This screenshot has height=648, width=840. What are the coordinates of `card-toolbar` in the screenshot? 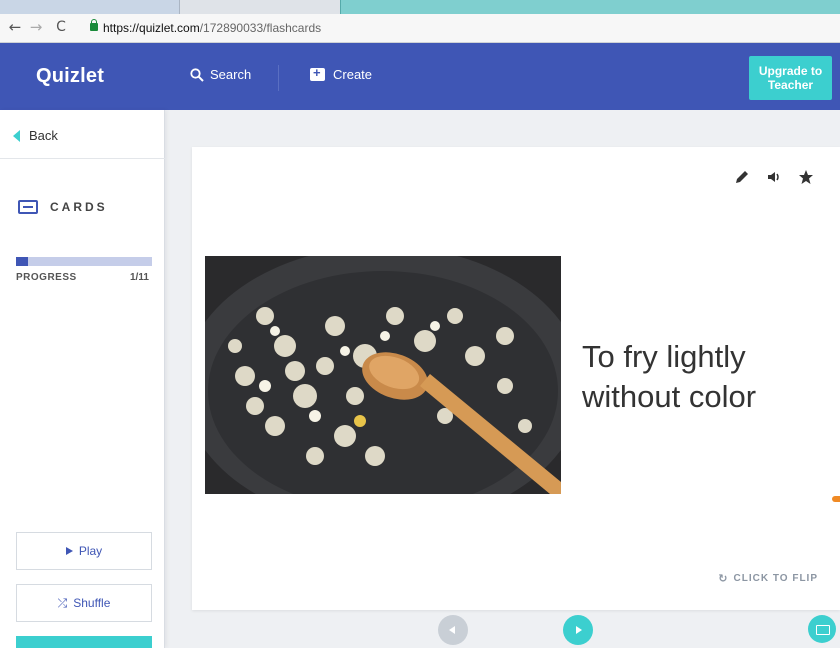 It's located at (774, 177).